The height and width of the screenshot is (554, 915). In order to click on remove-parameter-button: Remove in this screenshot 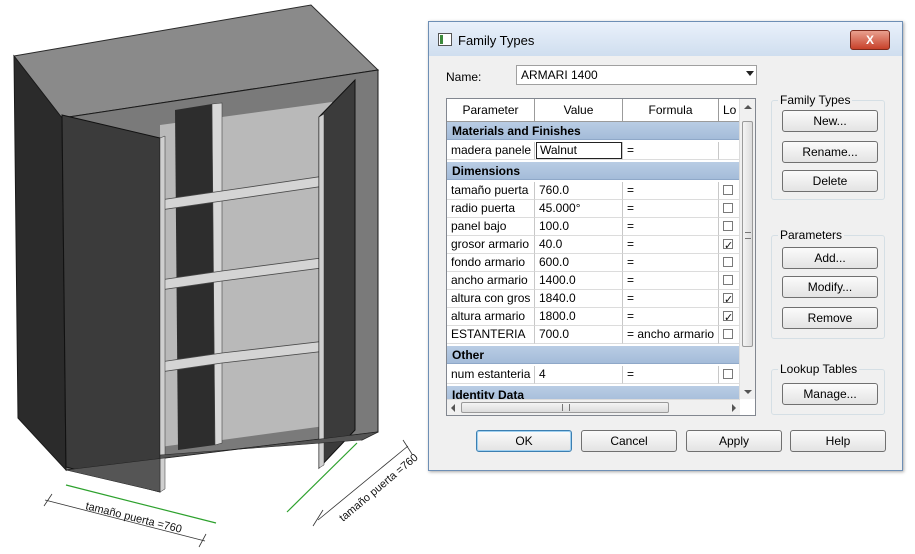, I will do `click(830, 318)`.